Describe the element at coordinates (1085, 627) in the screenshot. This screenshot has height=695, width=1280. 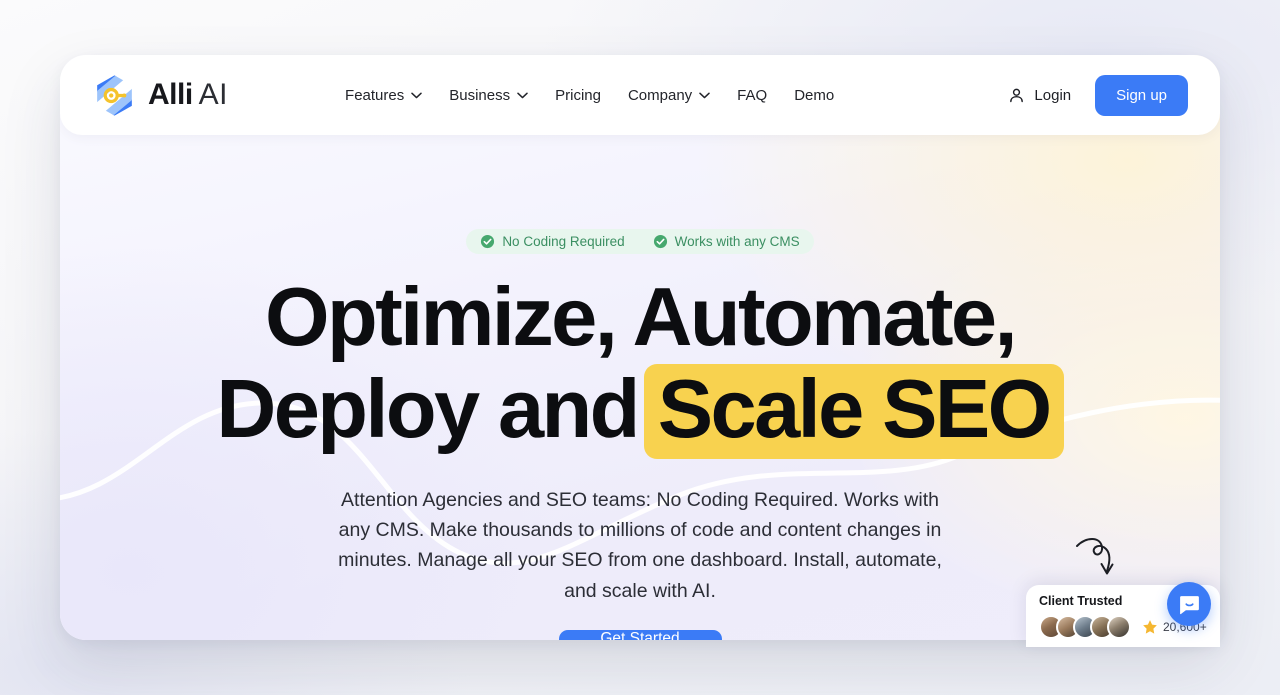
I see `avatar-group` at that location.